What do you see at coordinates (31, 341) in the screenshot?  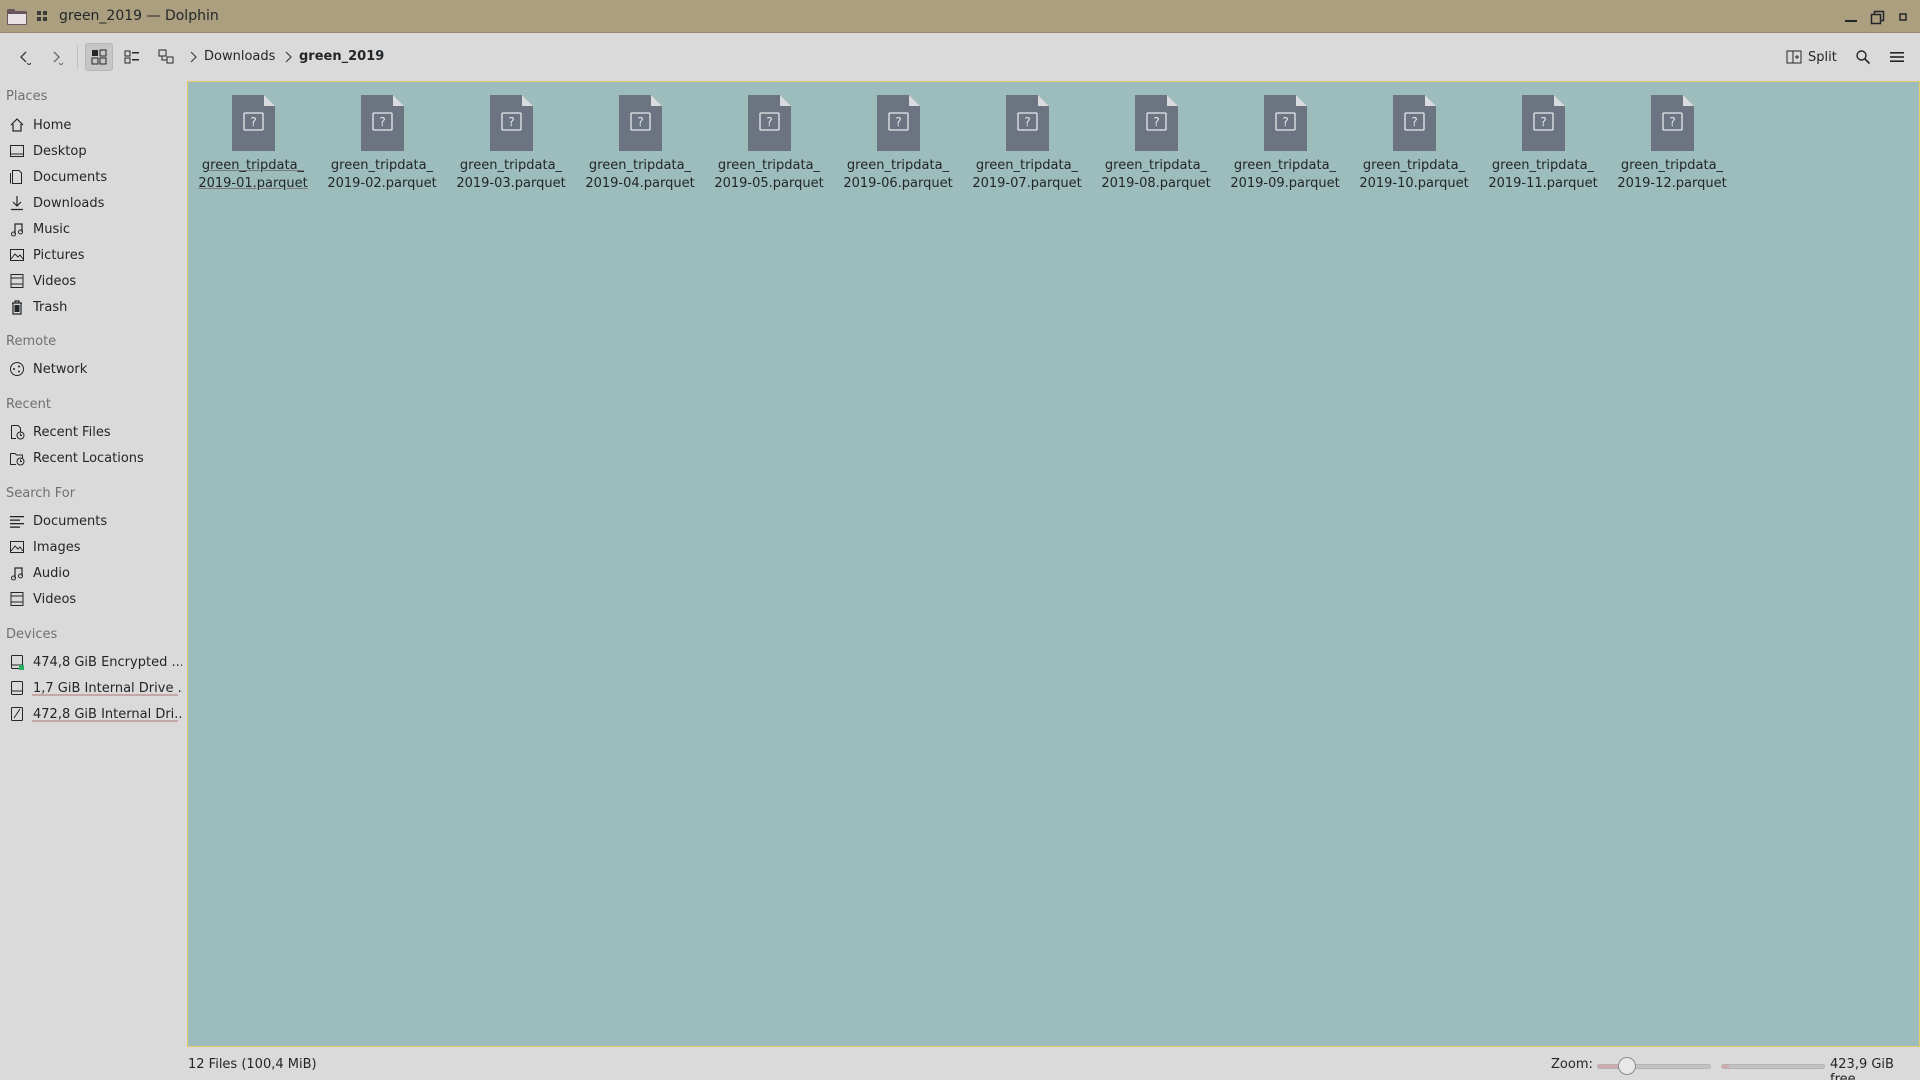 I see `section-heading-remote: Remote` at bounding box center [31, 341].